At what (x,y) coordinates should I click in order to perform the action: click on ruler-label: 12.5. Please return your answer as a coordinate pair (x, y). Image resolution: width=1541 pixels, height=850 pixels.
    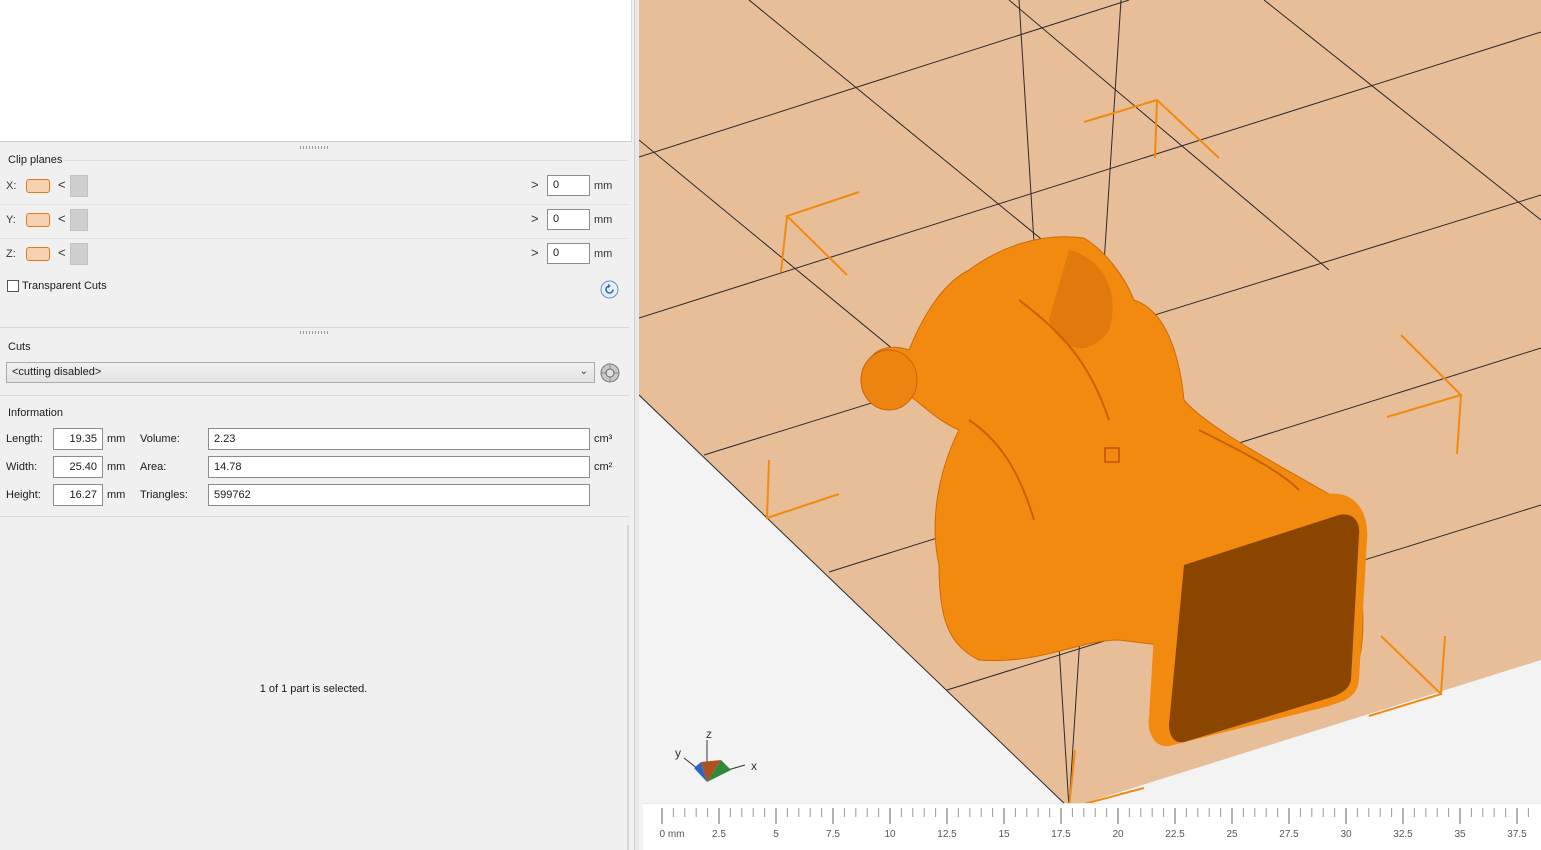
    Looking at the image, I should click on (947, 834).